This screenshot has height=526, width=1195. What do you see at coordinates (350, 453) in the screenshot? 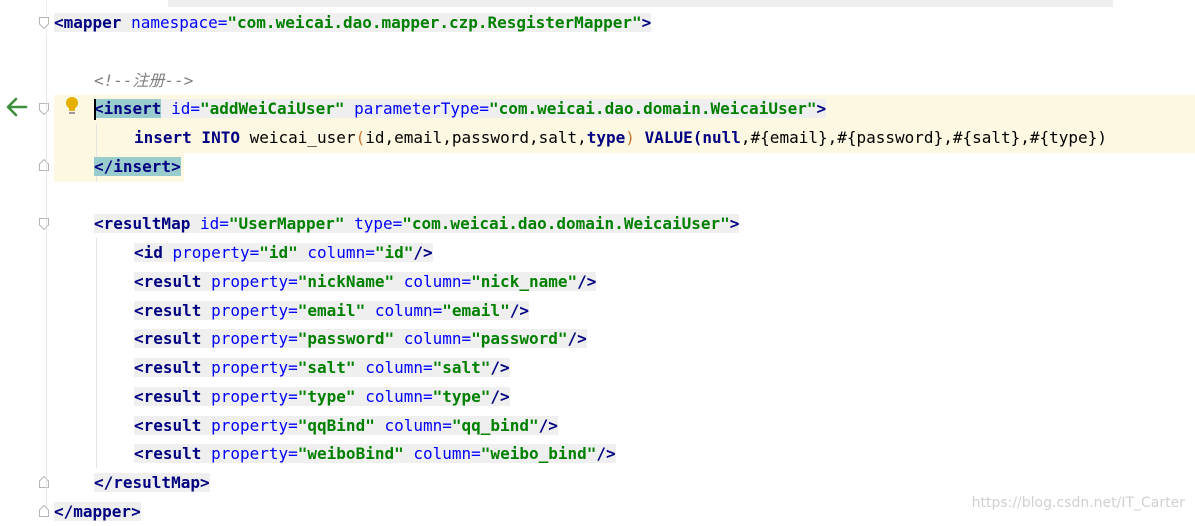
I see `code-token: "weiboBind"` at bounding box center [350, 453].